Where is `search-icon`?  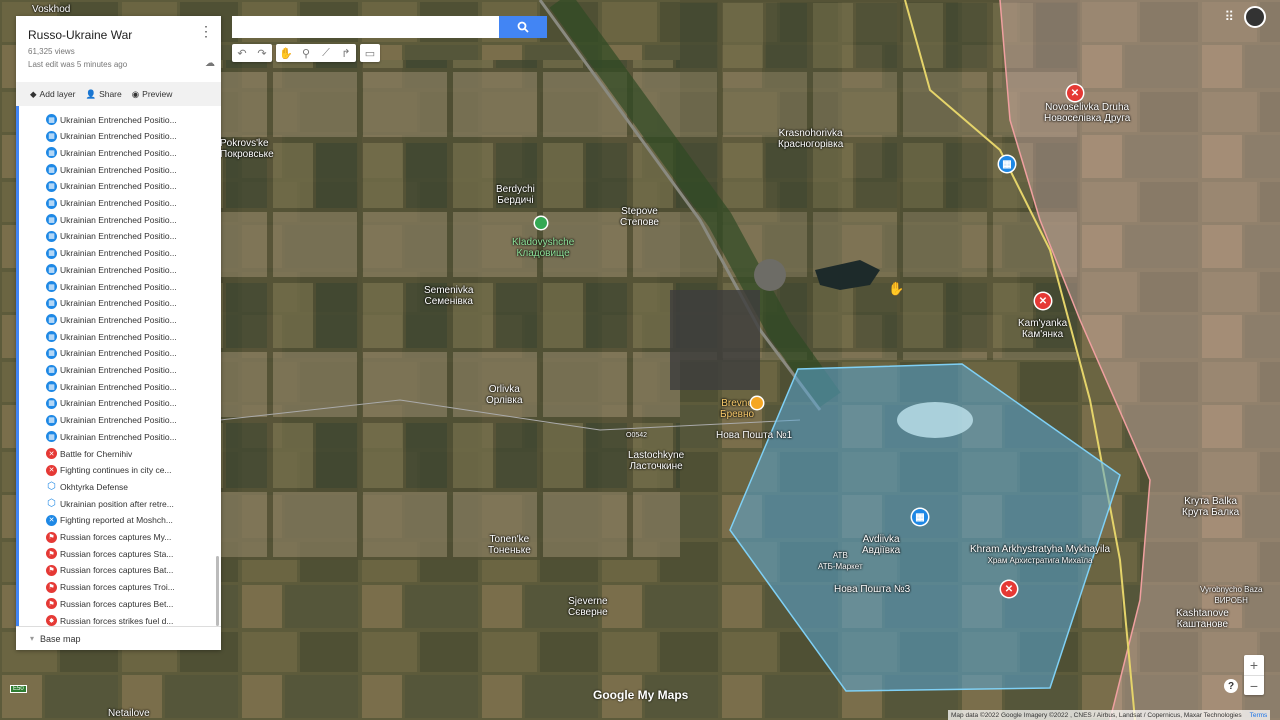 search-icon is located at coordinates (523, 27).